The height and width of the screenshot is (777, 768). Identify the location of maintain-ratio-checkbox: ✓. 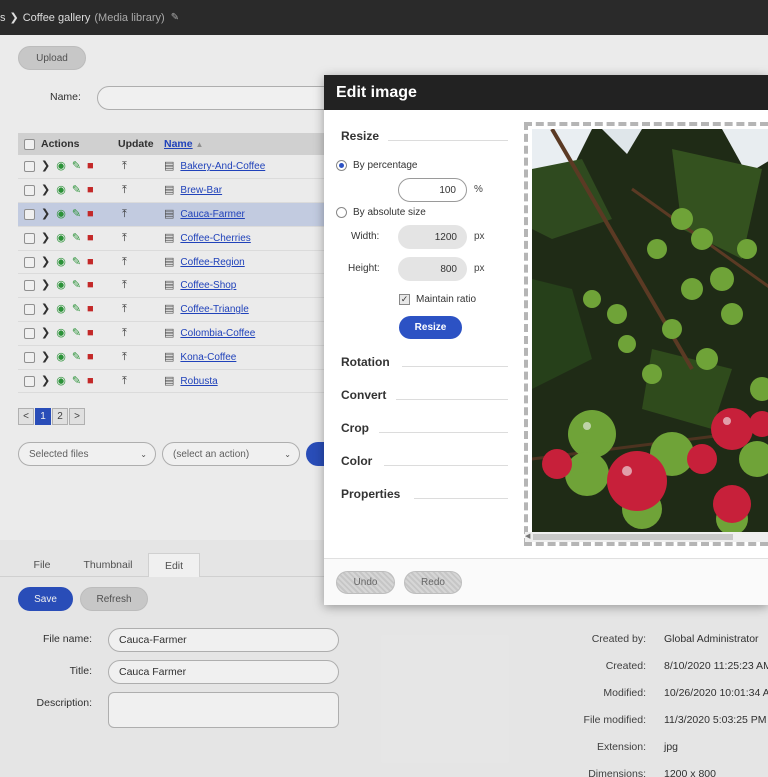
(404, 299).